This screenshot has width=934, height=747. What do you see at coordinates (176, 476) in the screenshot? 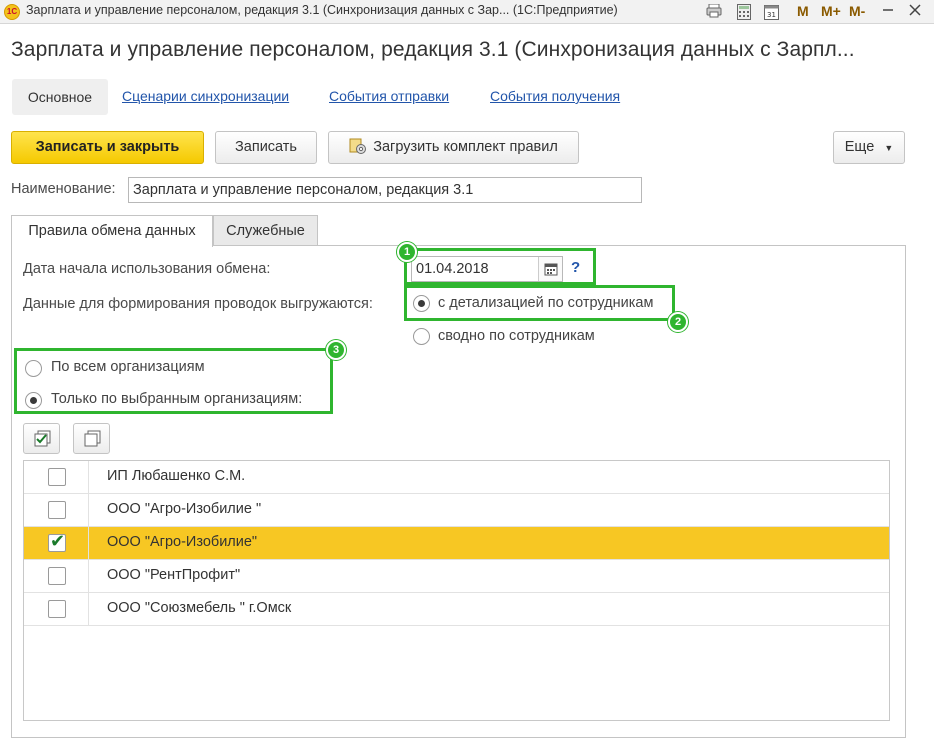
I see `org-name-cell: ИП Любашенко С.М.` at bounding box center [176, 476].